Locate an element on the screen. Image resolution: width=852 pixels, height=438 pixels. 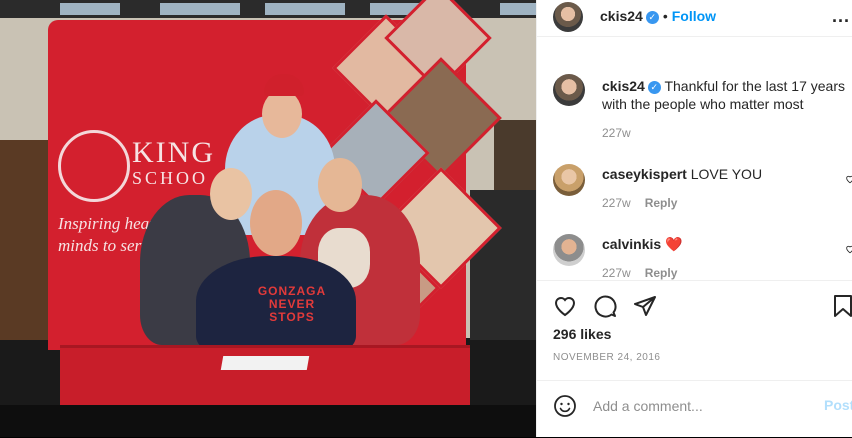
signing-paper is located at coordinates (265, 363).